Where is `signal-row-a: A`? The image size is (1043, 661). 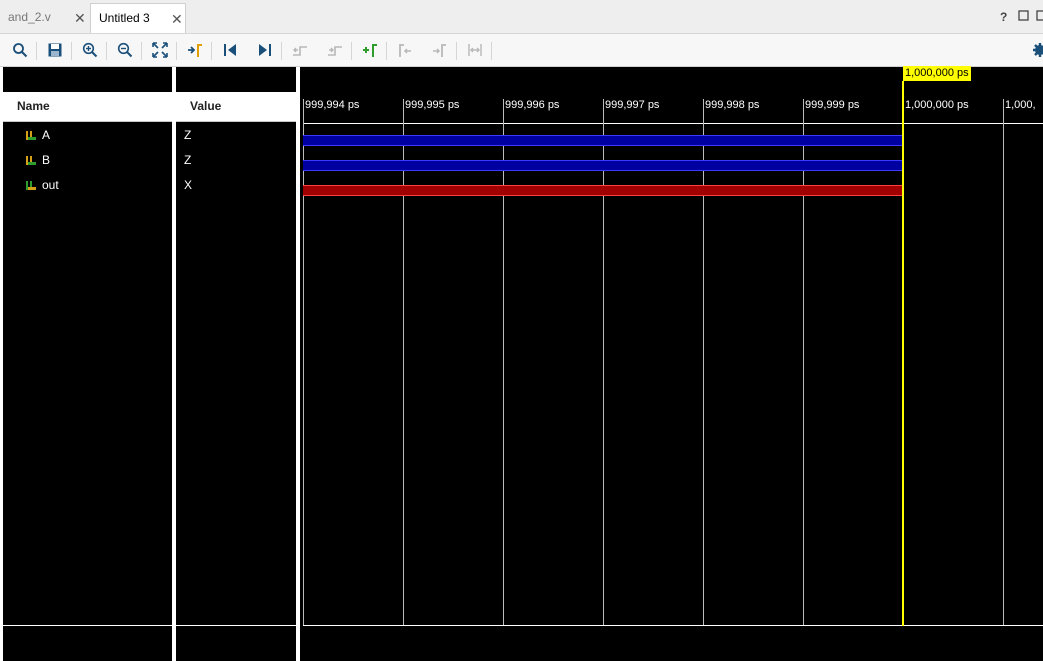
signal-row-a: A is located at coordinates (87, 135).